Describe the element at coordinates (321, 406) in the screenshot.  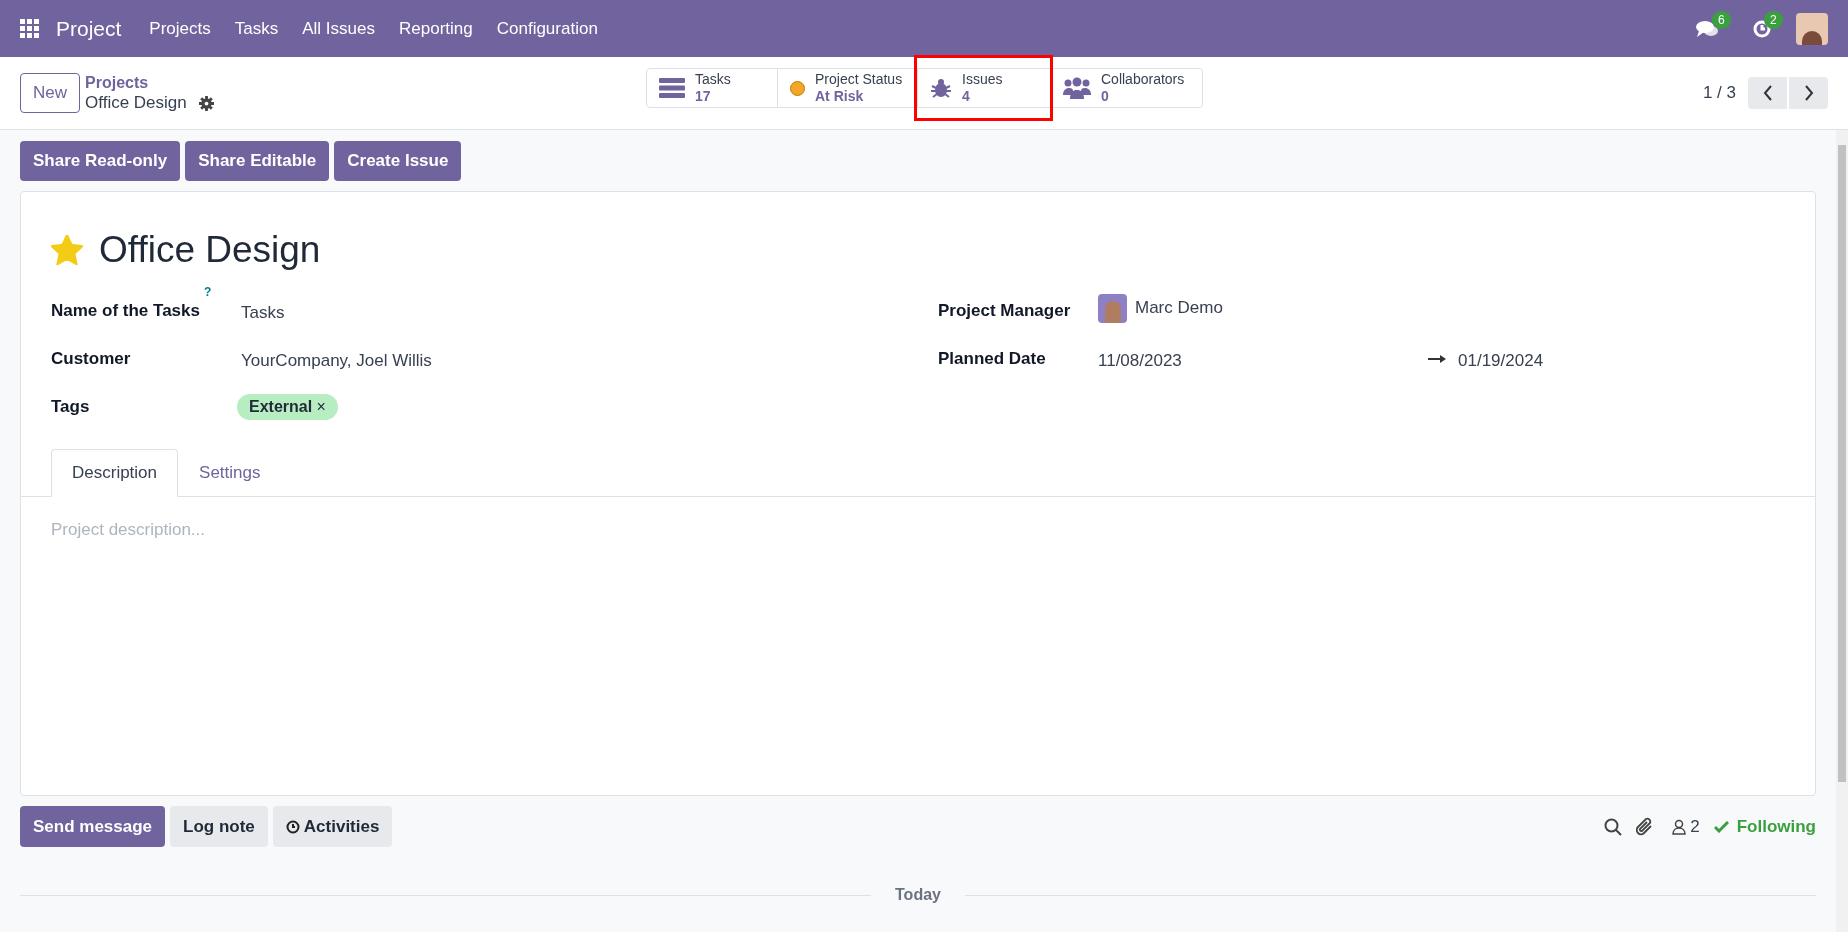
I see `remove-tag-button: ×` at that location.